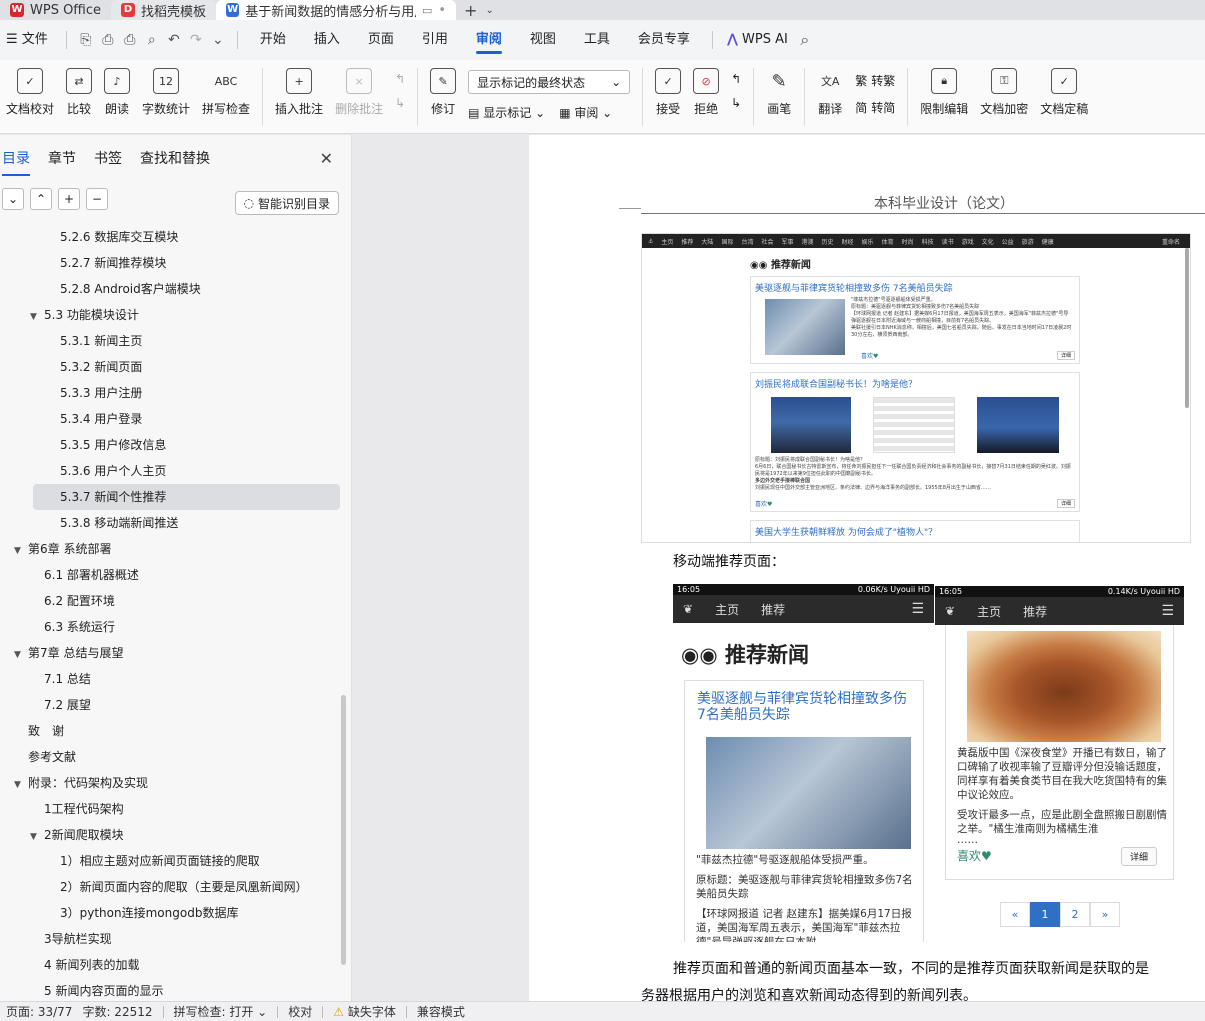 This screenshot has height=1021, width=1205. Describe the element at coordinates (664, 40) in the screenshot. I see `menu-member: 会员专享` at that location.